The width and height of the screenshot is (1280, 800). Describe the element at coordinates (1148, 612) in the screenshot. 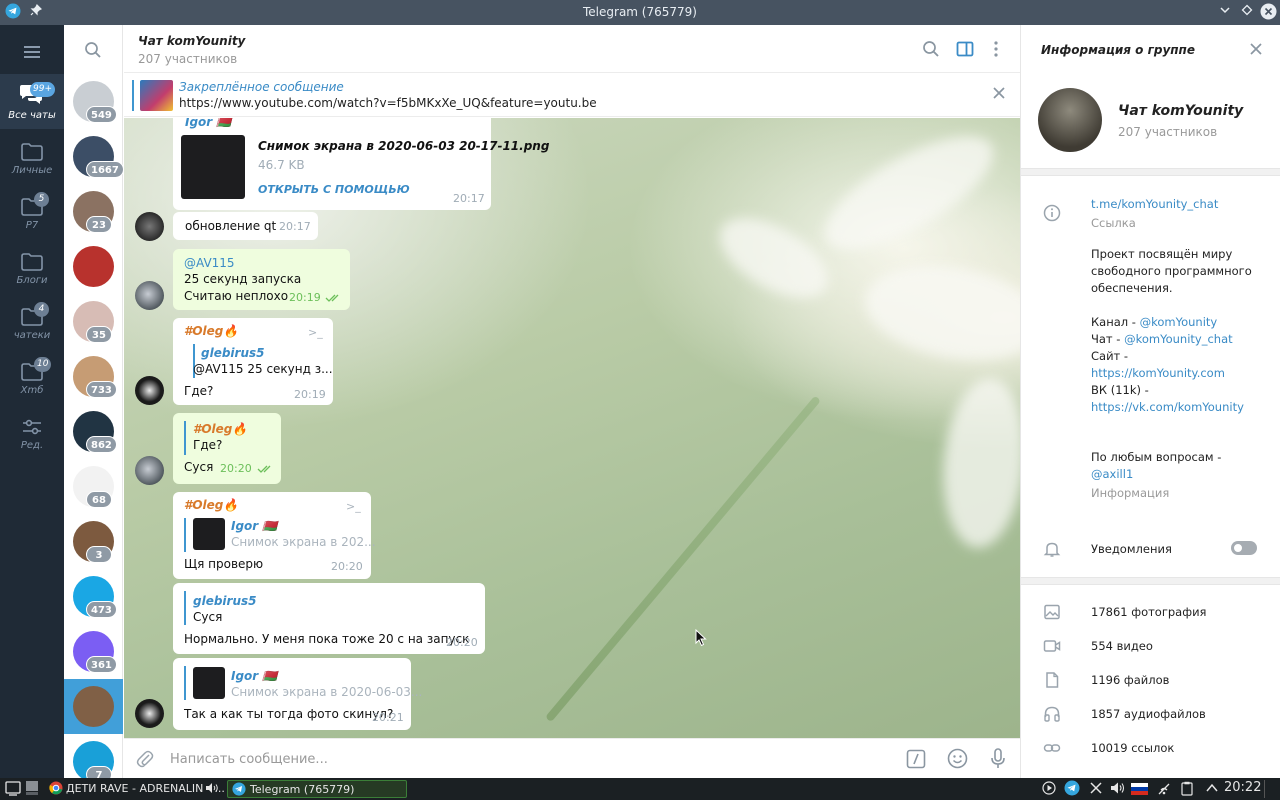

I see `shared-media-item: 17861 фотография` at that location.